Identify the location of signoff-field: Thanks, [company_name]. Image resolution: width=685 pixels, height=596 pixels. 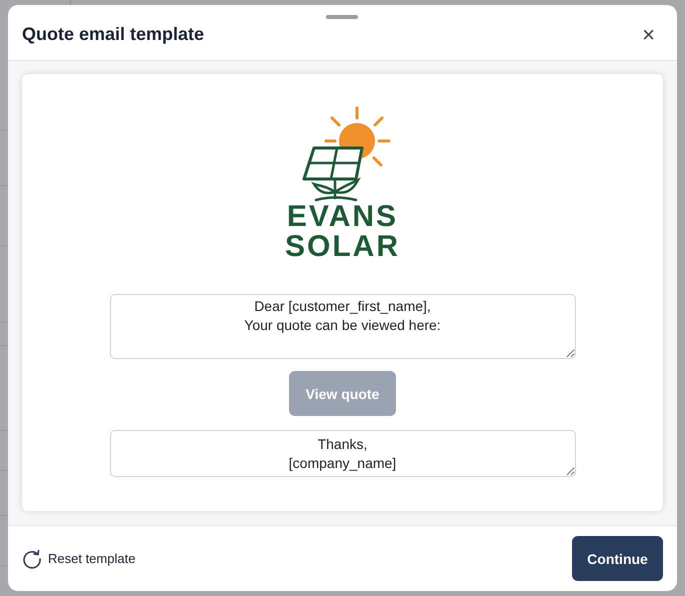
(343, 453).